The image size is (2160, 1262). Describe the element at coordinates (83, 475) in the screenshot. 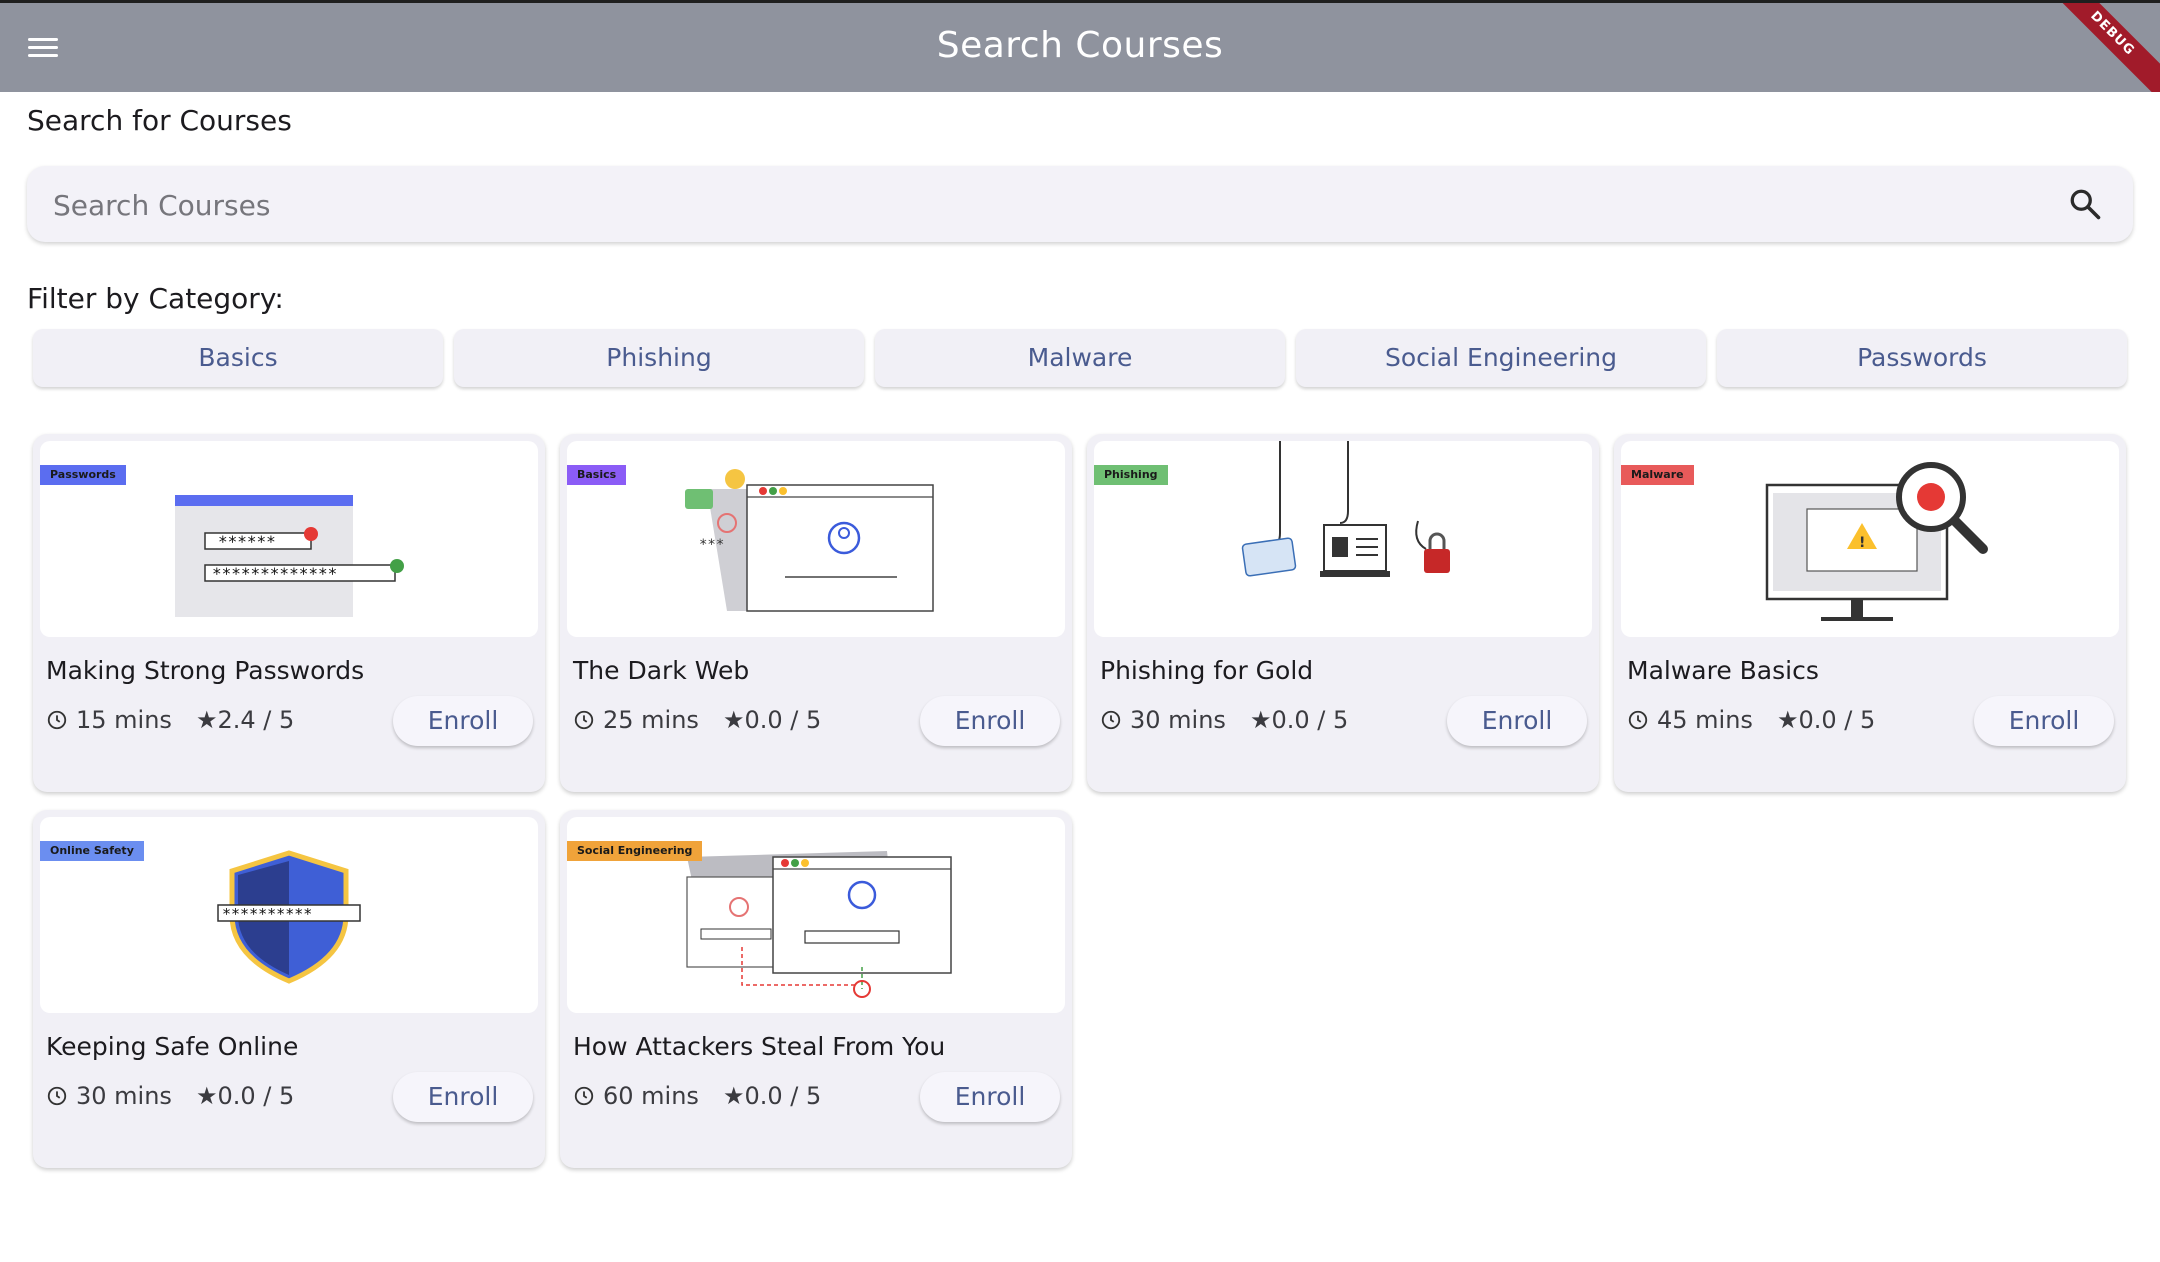

I see `course-category-tag: Passwords` at that location.